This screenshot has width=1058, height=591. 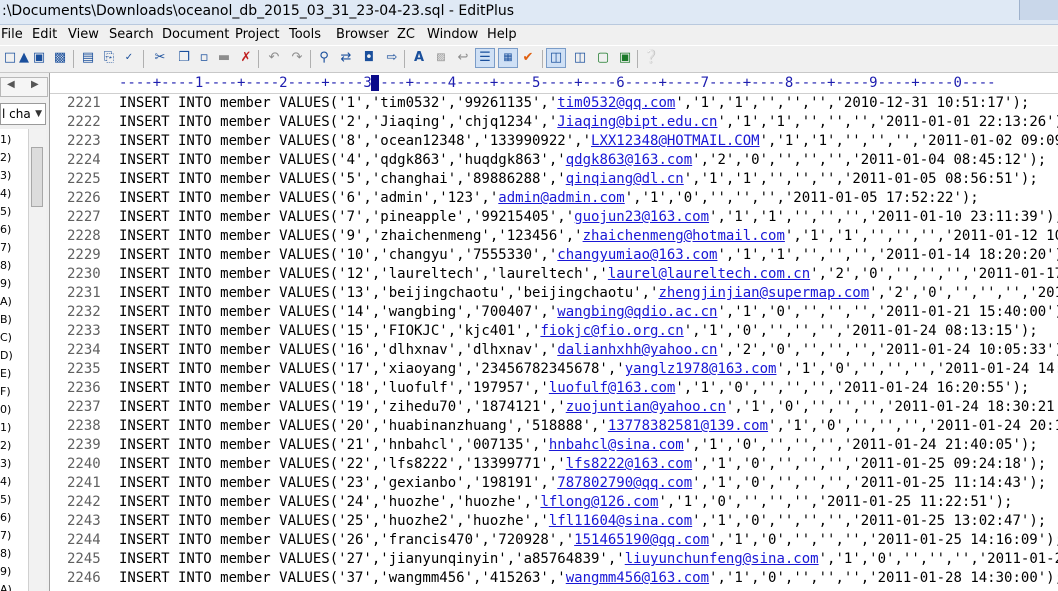 I want to click on list-item: 4), so click(x=5, y=193).